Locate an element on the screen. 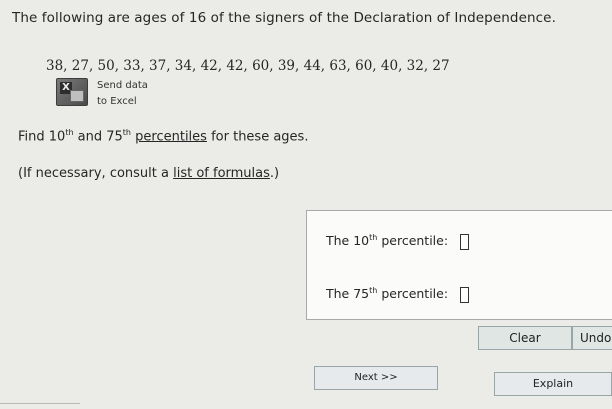 The image size is (612, 409). send-data-to-excel-link: Send data to Excel is located at coordinates (122, 94).